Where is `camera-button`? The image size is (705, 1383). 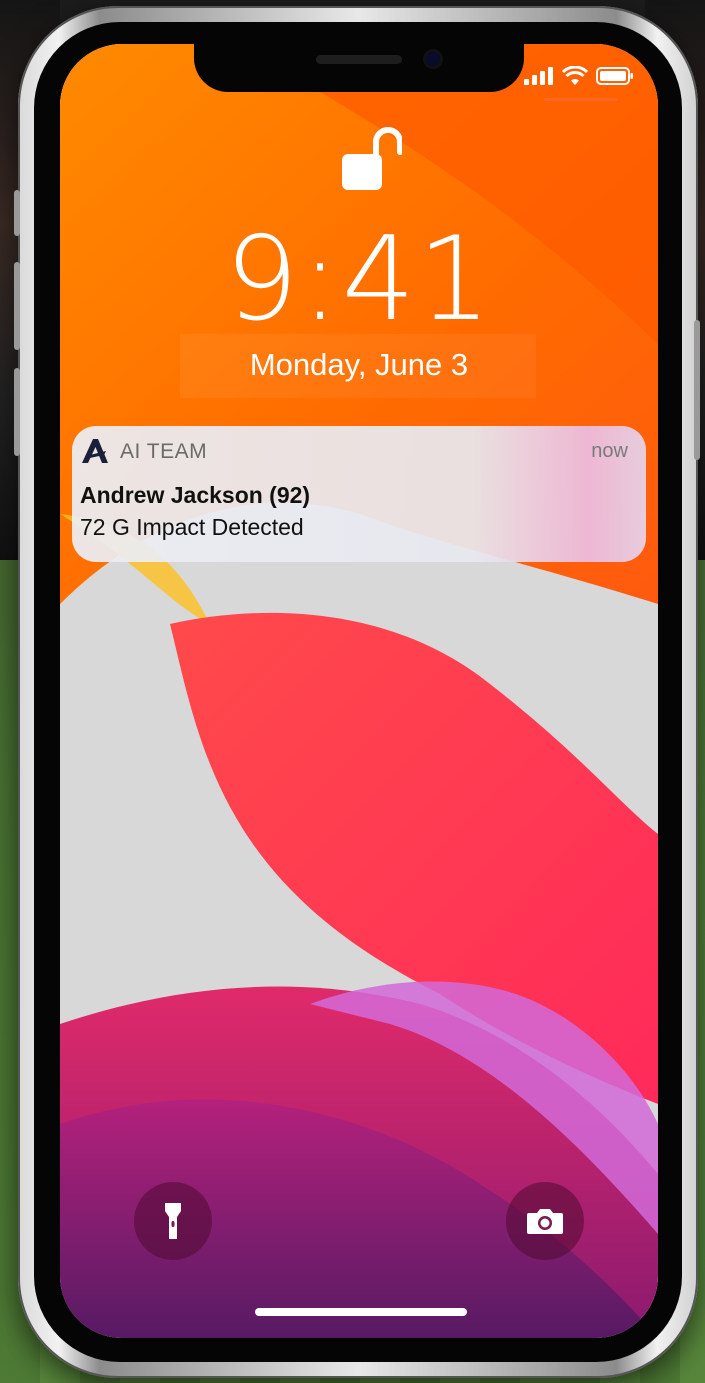
camera-button is located at coordinates (545, 1221).